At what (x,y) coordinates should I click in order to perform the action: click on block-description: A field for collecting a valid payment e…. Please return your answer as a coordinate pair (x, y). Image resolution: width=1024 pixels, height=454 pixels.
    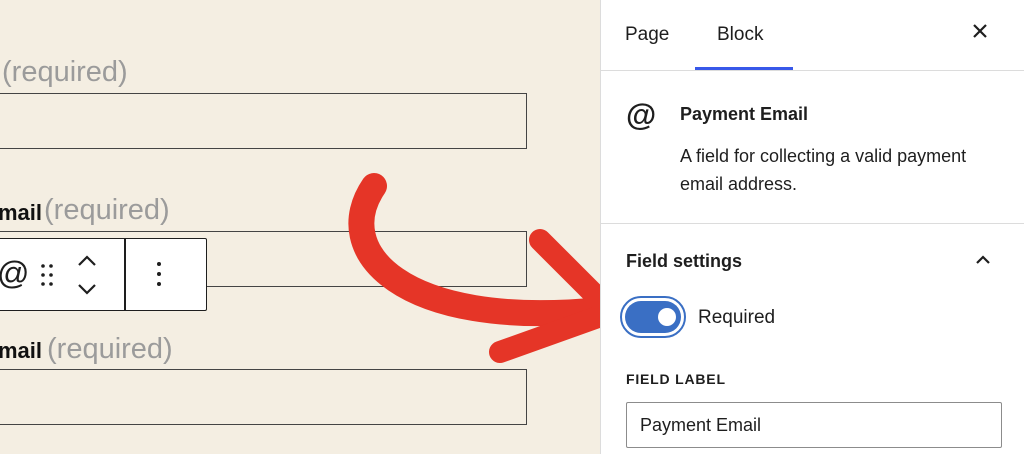
    Looking at the image, I should click on (823, 170).